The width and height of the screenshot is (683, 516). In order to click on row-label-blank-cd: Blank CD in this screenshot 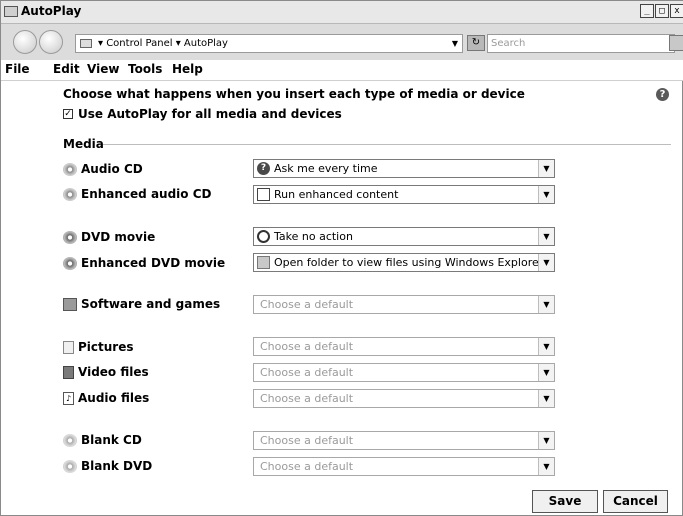, I will do `click(102, 440)`.